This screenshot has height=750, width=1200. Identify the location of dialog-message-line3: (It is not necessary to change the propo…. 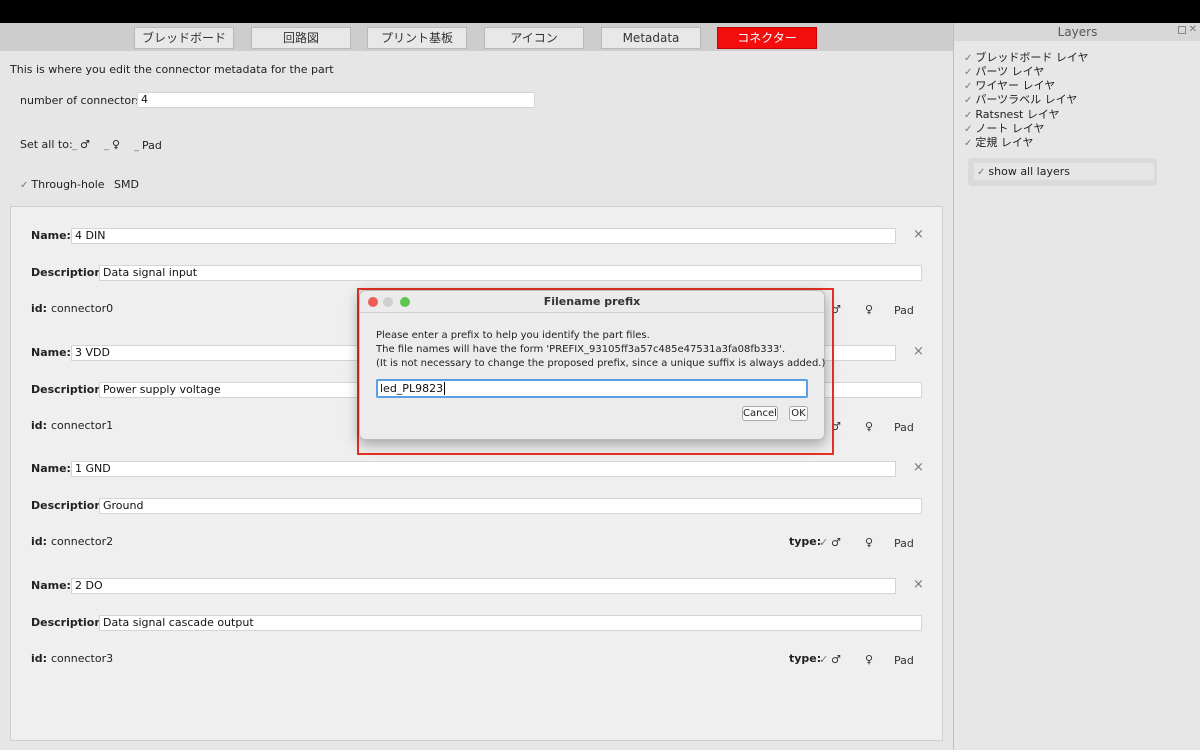
(601, 363).